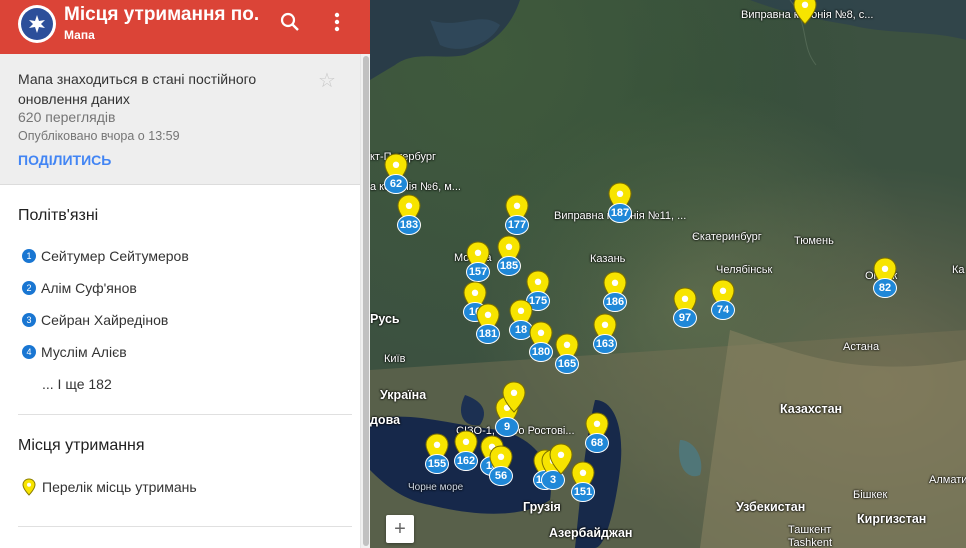 This screenshot has width=966, height=548. Describe the element at coordinates (58, 215) in the screenshot. I see `prisoners-section-title: Політв'язні` at that location.